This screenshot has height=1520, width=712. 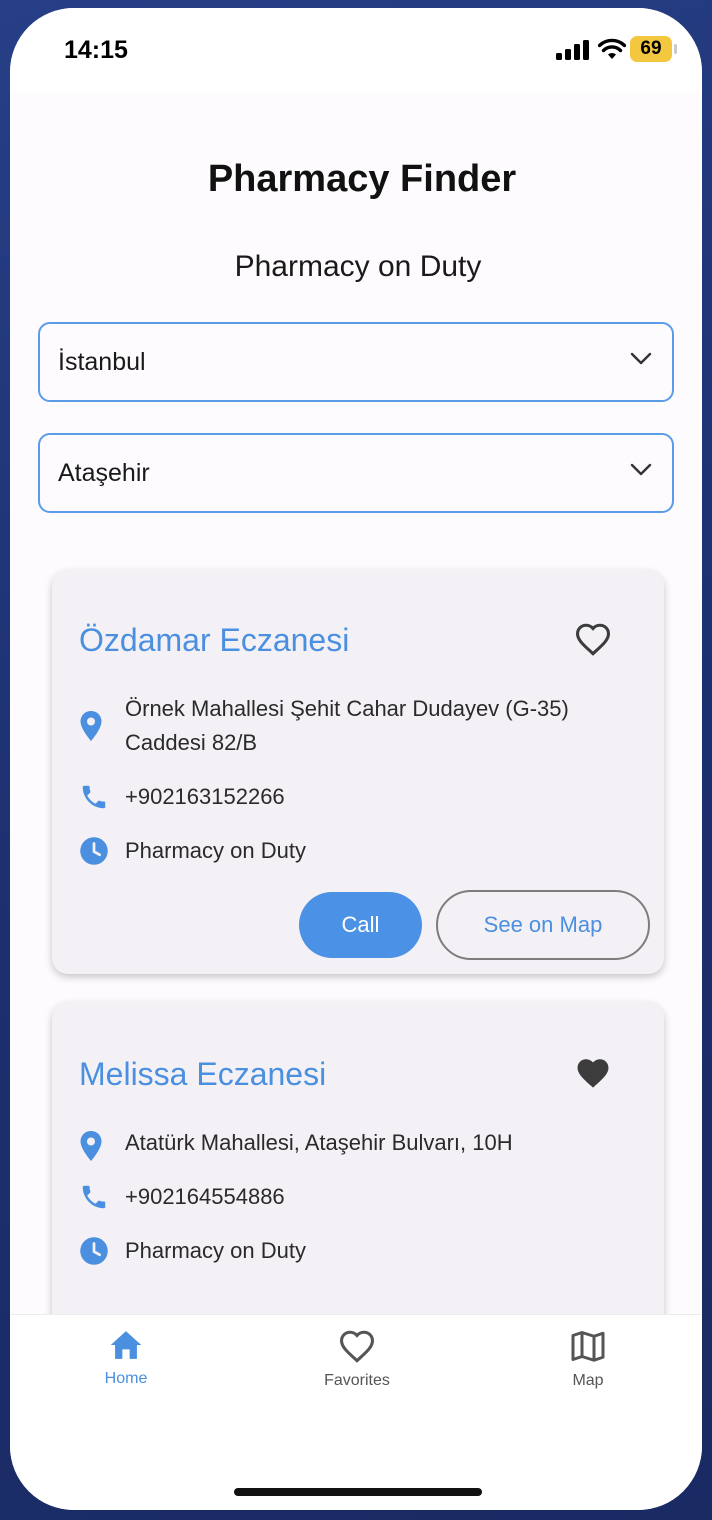 What do you see at coordinates (214, 640) in the screenshot?
I see `pharmacy-name: Özdamar Eczanesi` at bounding box center [214, 640].